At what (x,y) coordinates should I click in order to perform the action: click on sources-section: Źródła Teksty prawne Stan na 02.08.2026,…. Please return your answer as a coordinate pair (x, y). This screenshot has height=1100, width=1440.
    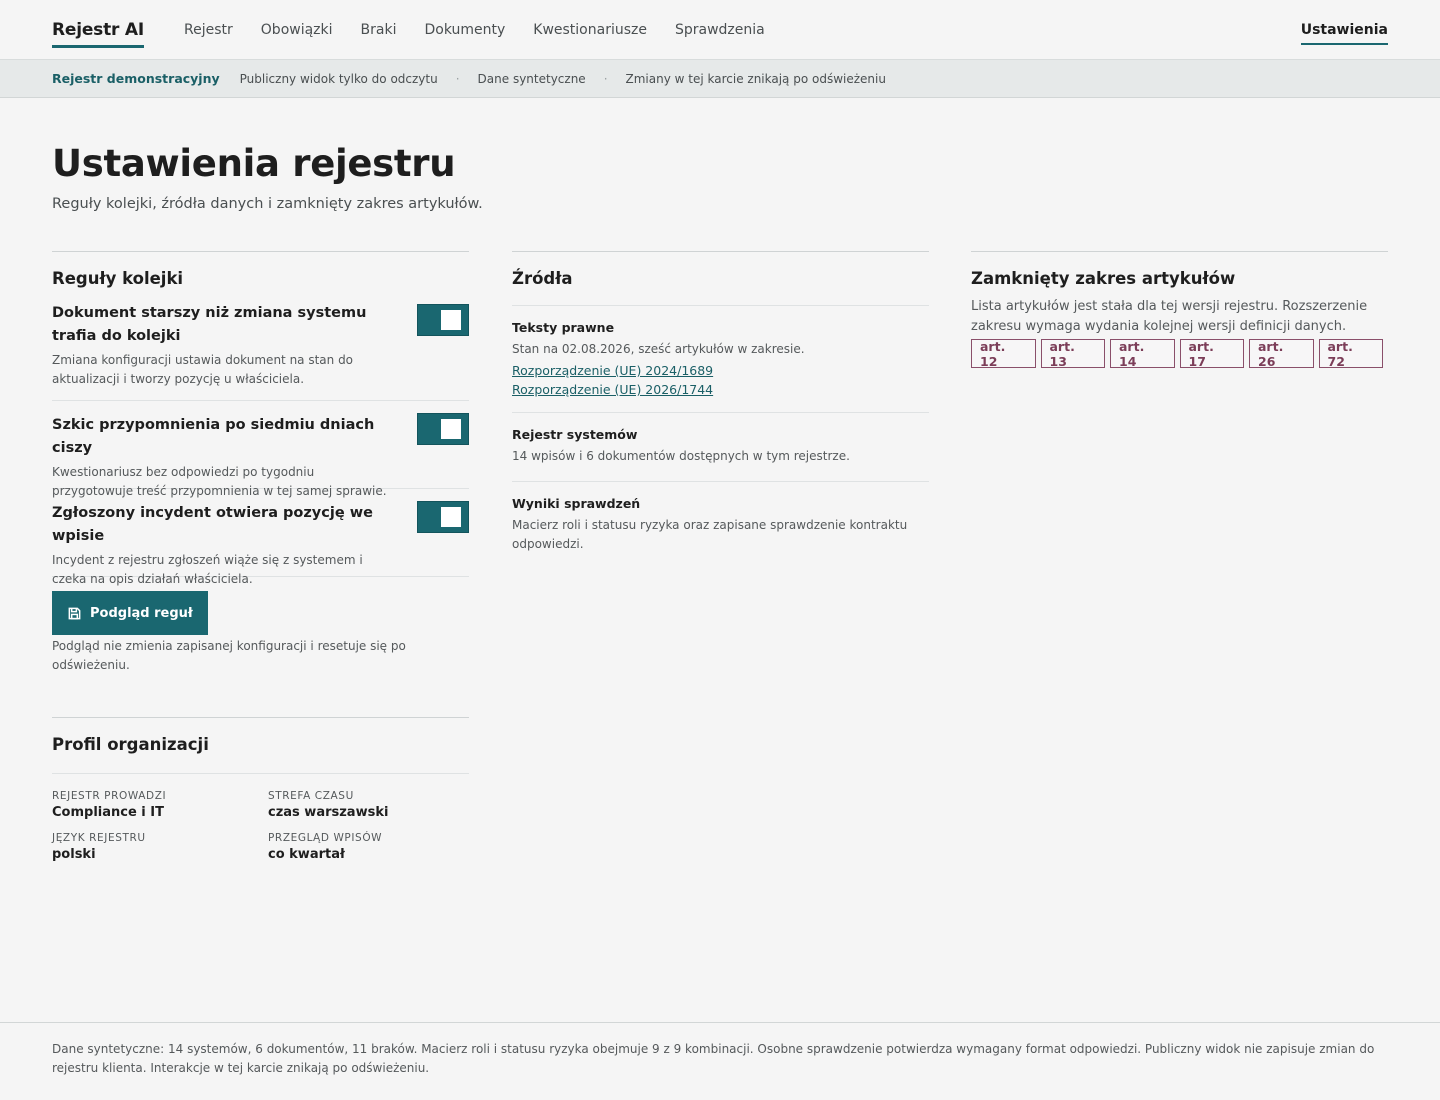
    Looking at the image, I should click on (720, 410).